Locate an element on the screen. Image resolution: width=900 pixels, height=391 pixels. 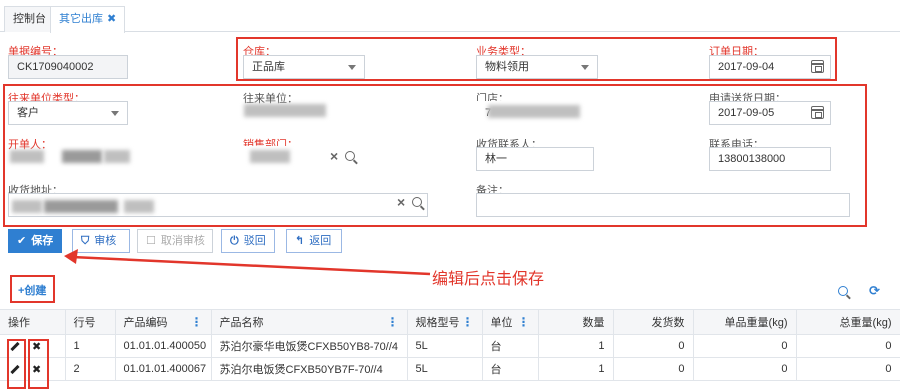
col-header-qty: 数量 is located at coordinates (576, 322).